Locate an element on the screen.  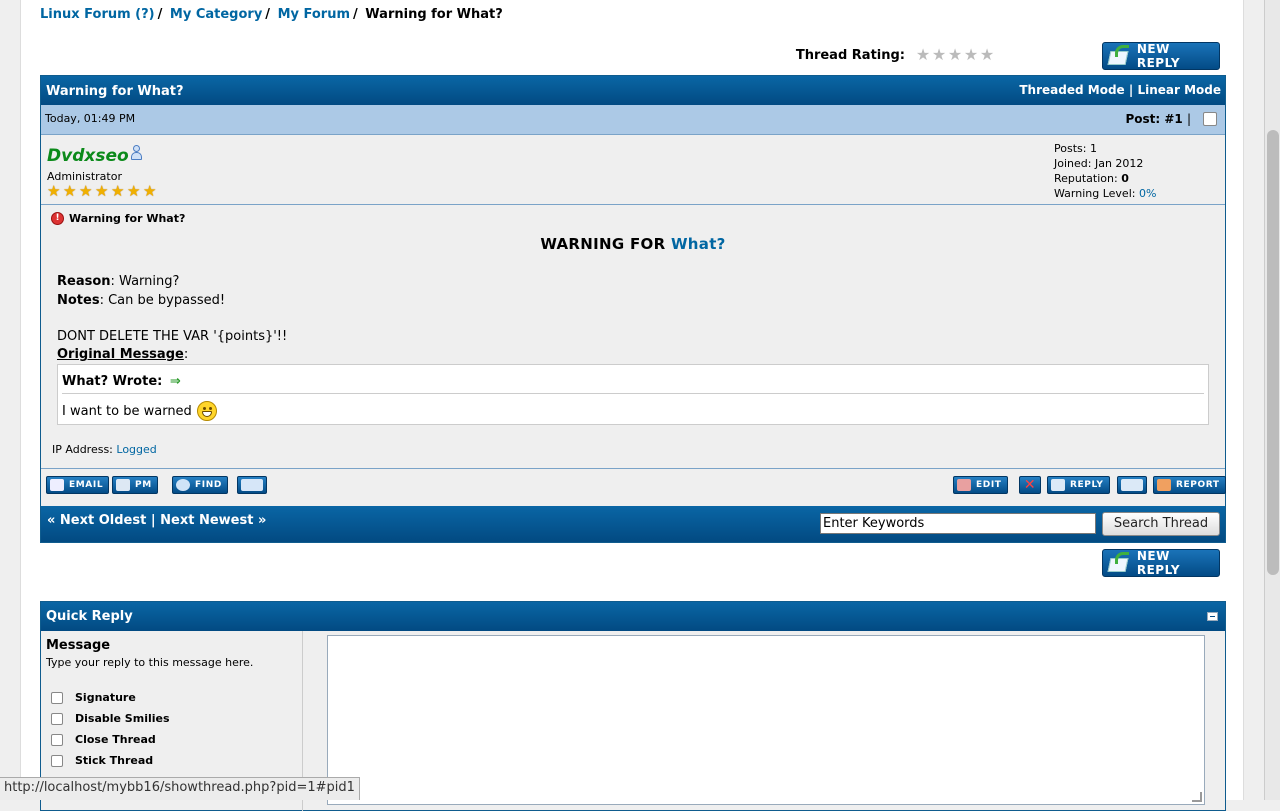
original-message-line: Original Message: is located at coordinates (122, 354).